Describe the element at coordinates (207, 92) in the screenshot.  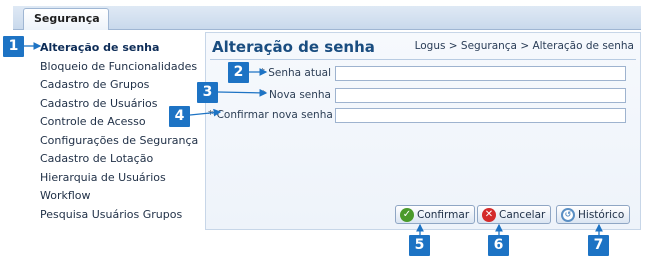
I see `callout-badge-3: 3` at that location.